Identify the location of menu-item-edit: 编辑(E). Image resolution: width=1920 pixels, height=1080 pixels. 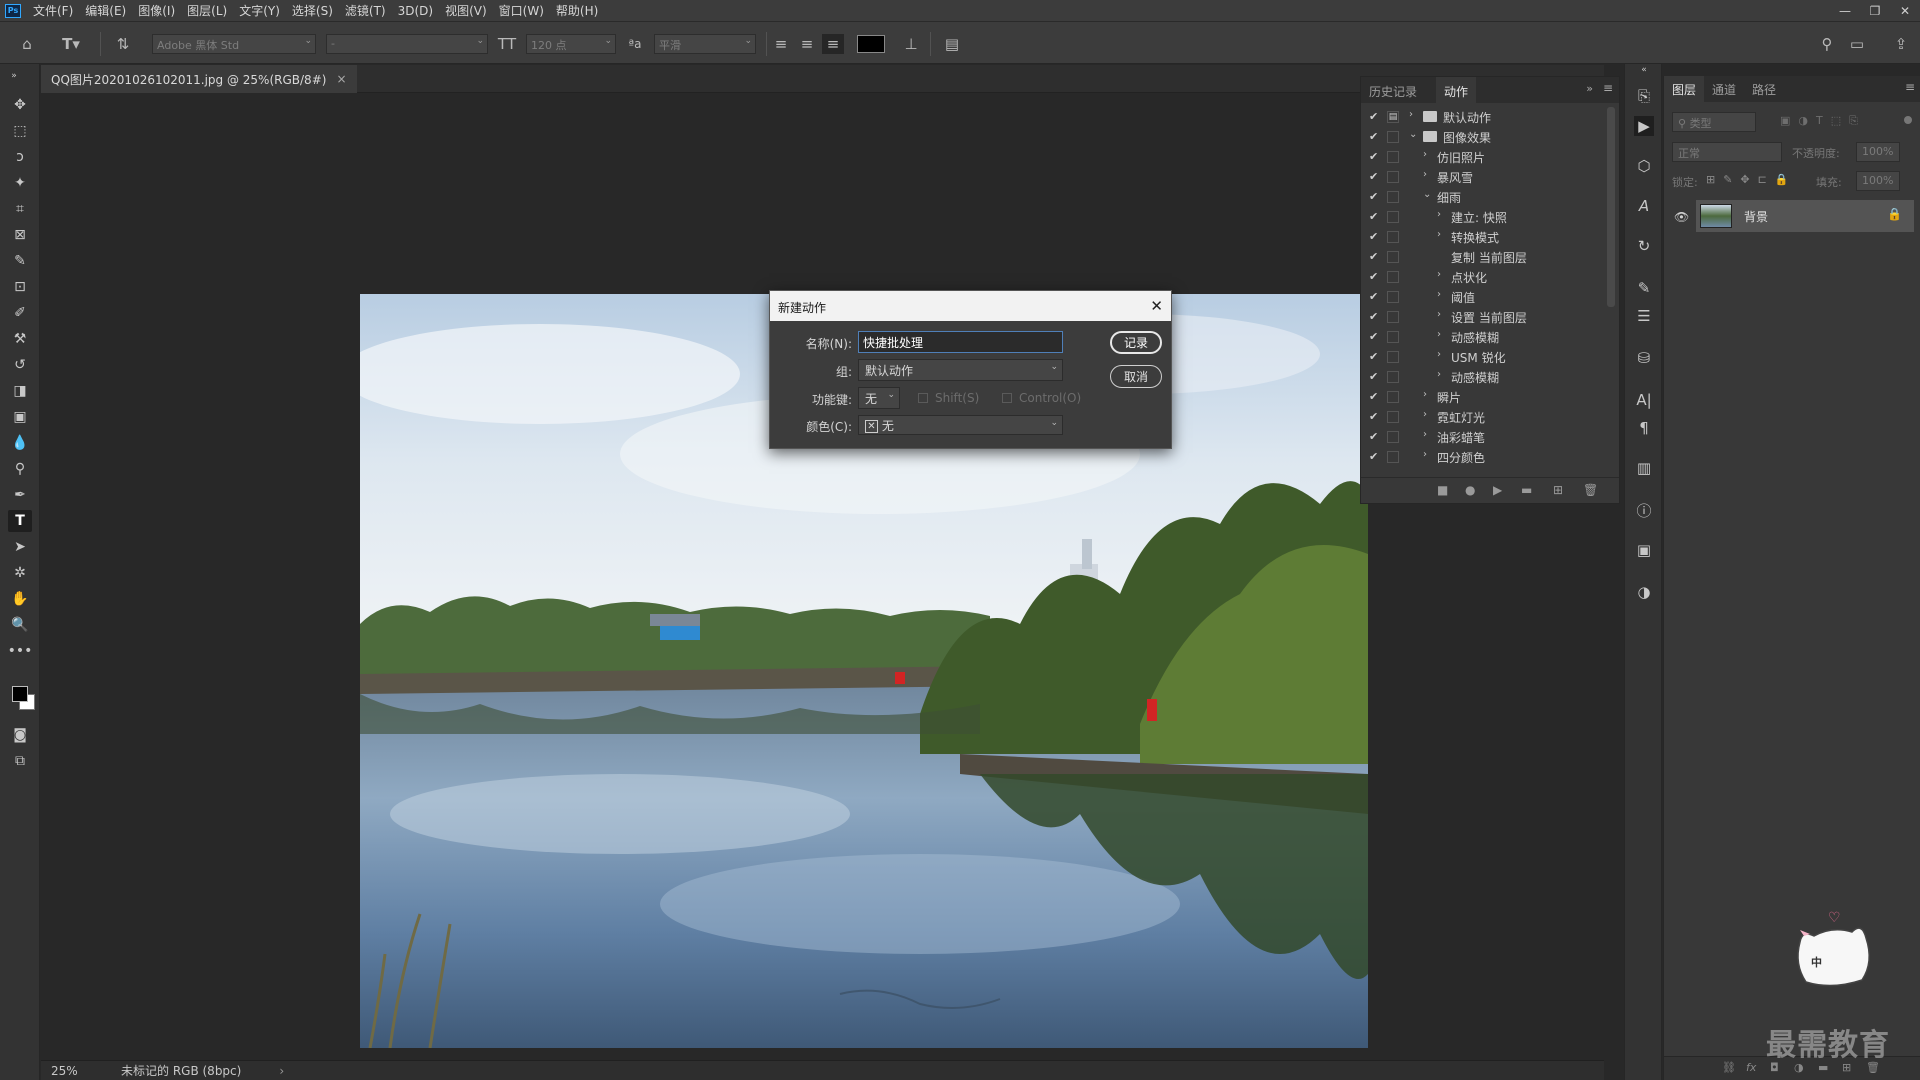
(105, 10).